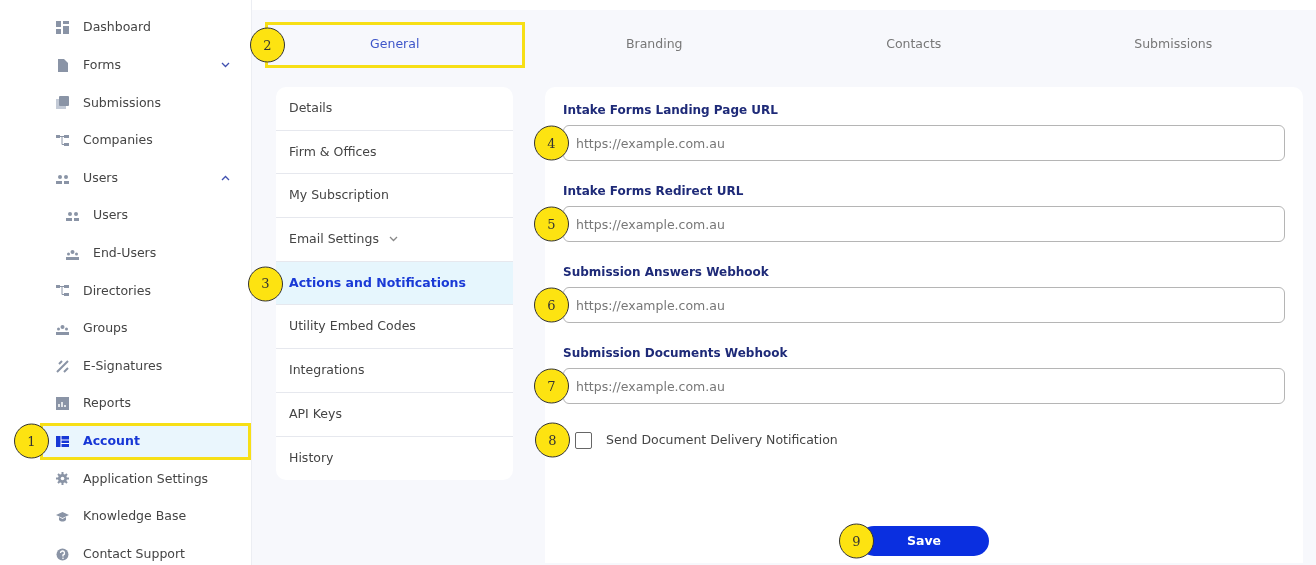  I want to click on step-callout-tooltip: 2, so click(267, 45).